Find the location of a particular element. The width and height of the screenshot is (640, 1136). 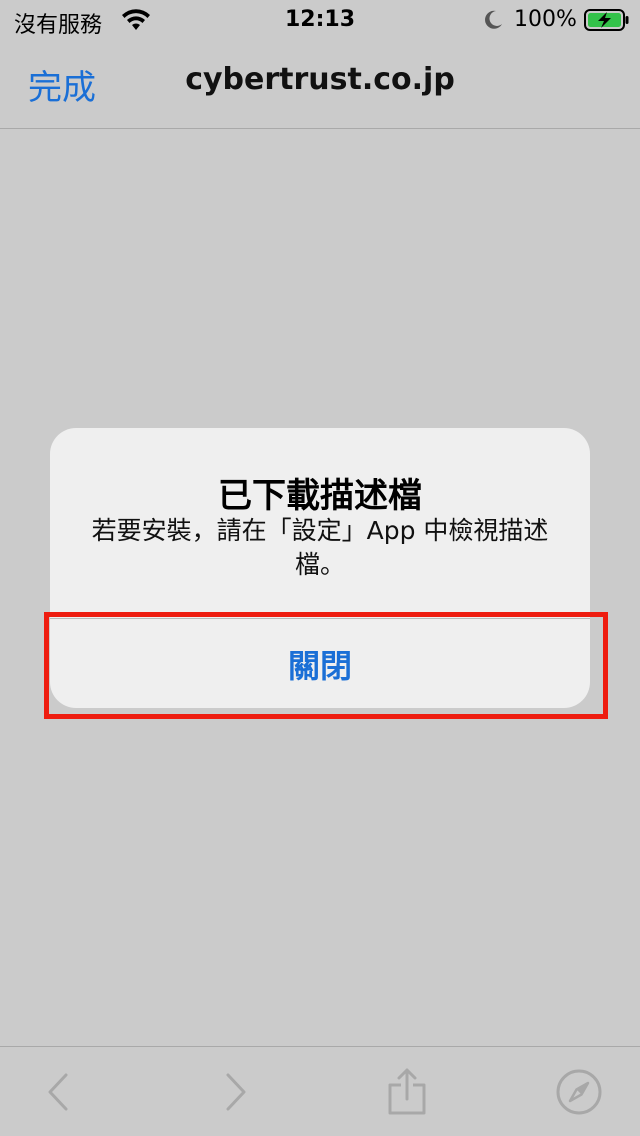

forward-icon is located at coordinates (235, 1092).